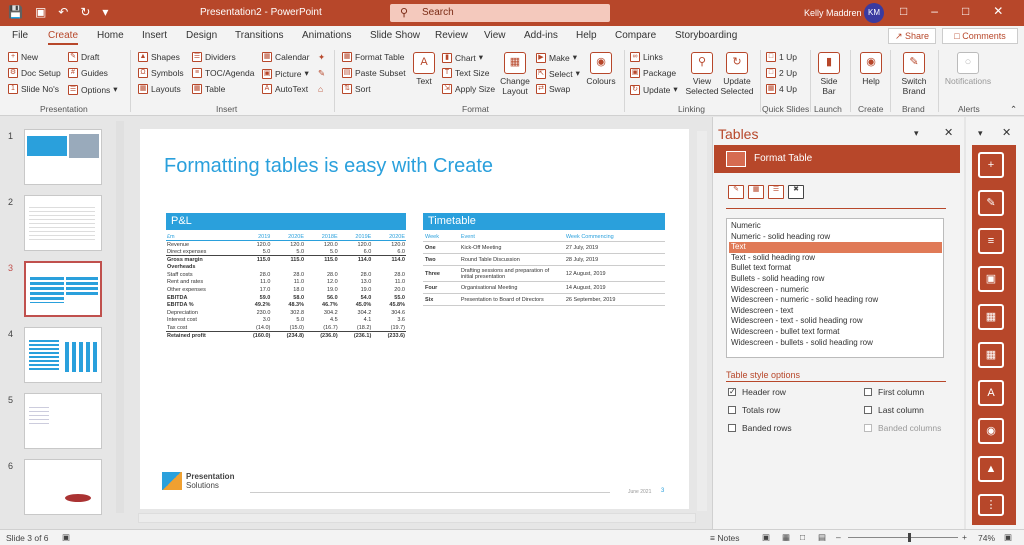 The image size is (1024, 545). Describe the element at coordinates (553, 89) in the screenshot. I see `swap-button: ⇄ Swap` at that location.